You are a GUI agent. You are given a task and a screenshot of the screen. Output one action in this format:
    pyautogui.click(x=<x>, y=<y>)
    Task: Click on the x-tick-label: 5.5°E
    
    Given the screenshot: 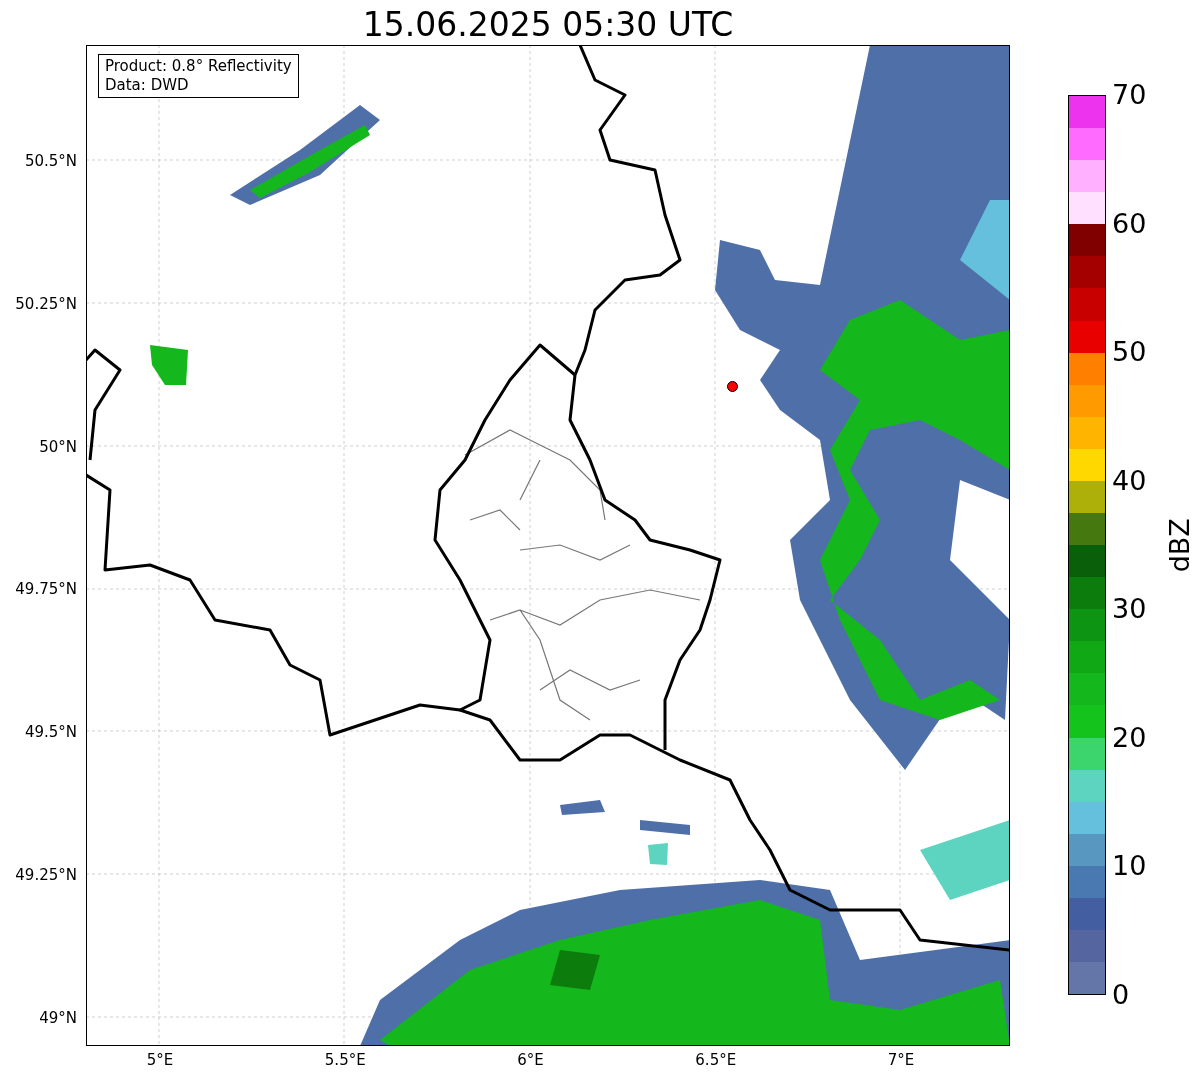 What is the action you would take?
    pyautogui.click(x=345, y=1060)
    